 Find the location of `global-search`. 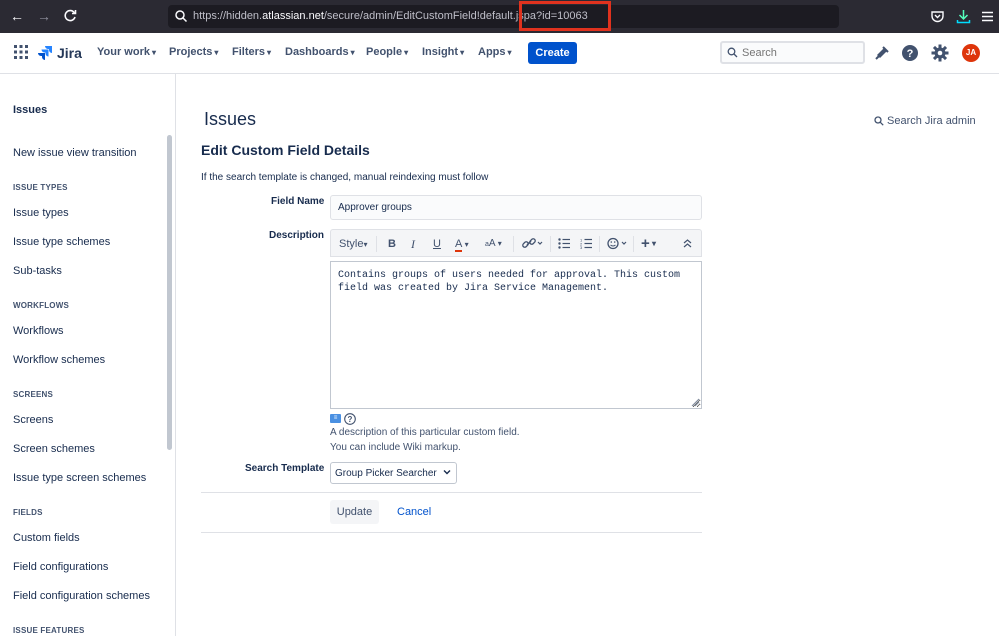

global-search is located at coordinates (792, 52).